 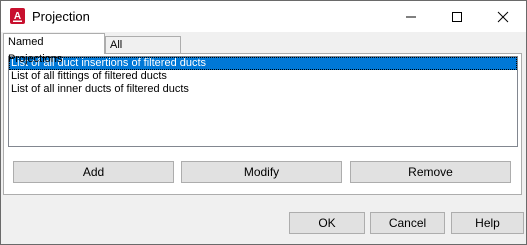 What do you see at coordinates (407, 223) in the screenshot?
I see `cancel-button: Cancel` at bounding box center [407, 223].